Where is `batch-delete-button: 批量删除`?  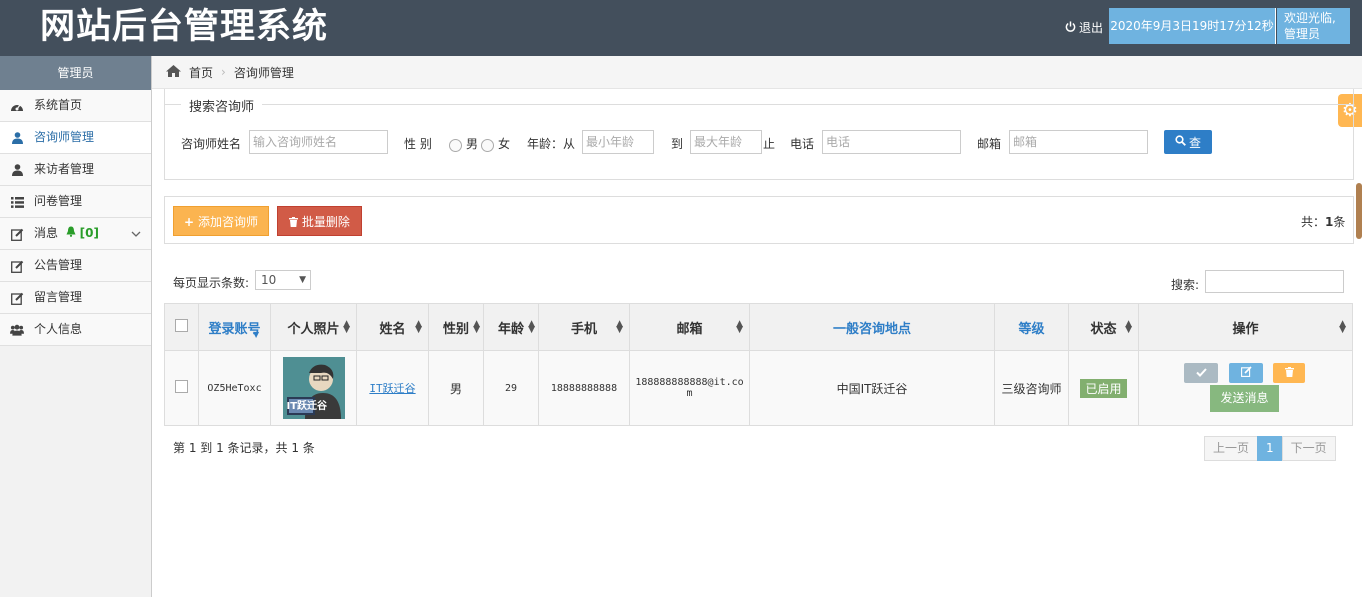 batch-delete-button: 批量删除 is located at coordinates (319, 221).